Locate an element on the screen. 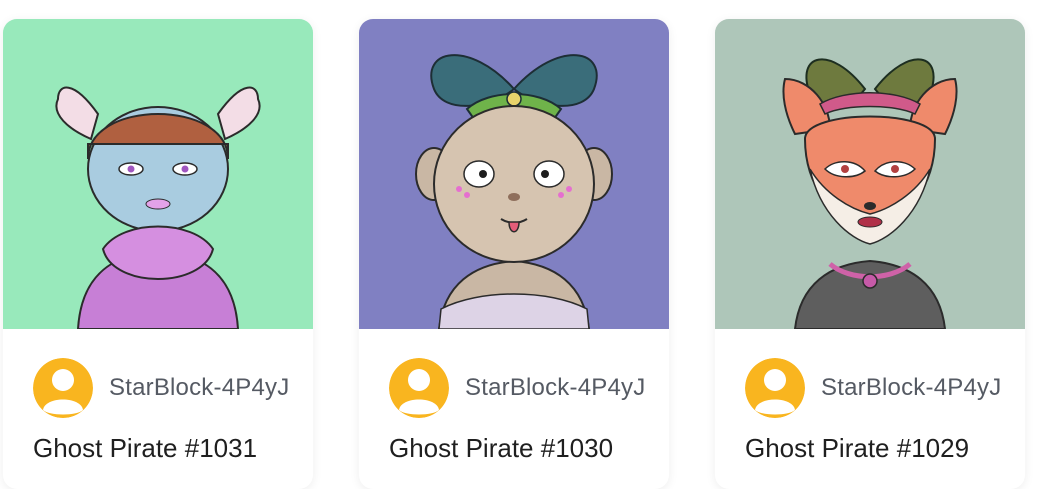 This screenshot has width=1052, height=489. nft-title: Ghost Pirate #1029 is located at coordinates (857, 448).